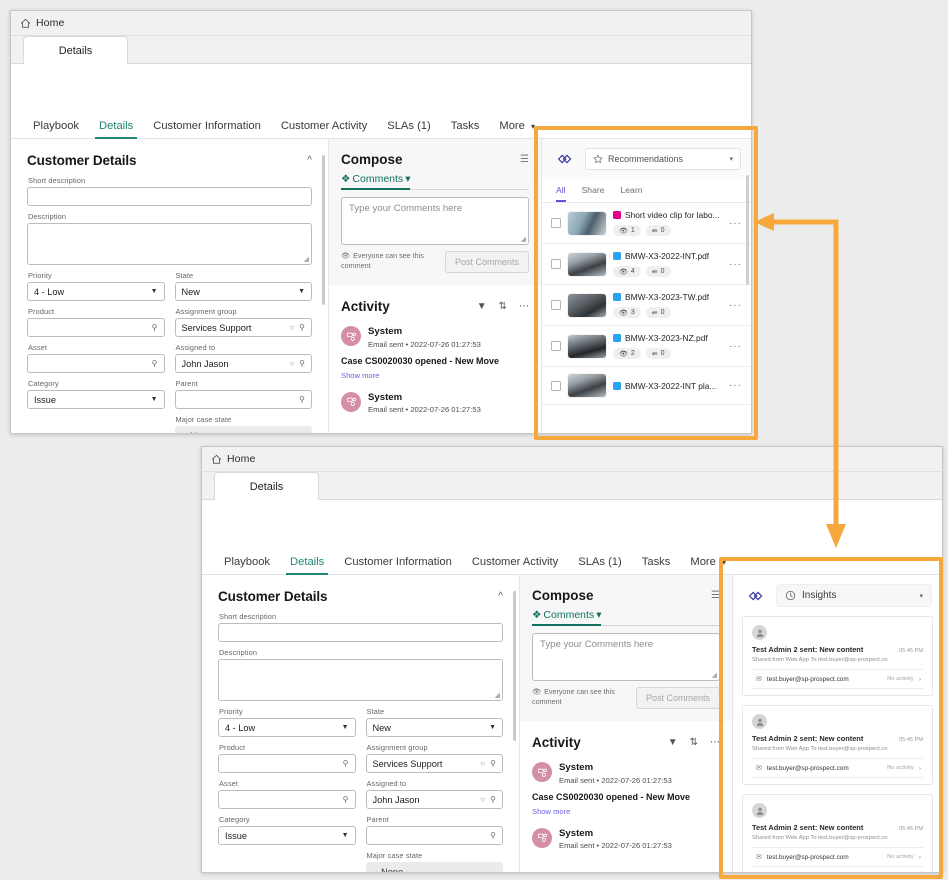 This screenshot has height=880, width=948. Describe the element at coordinates (646, 264) in the screenshot. I see `list-item: BMW-X3-2022-INT.pdf 👁 4 ⇚ 0 ···` at that location.